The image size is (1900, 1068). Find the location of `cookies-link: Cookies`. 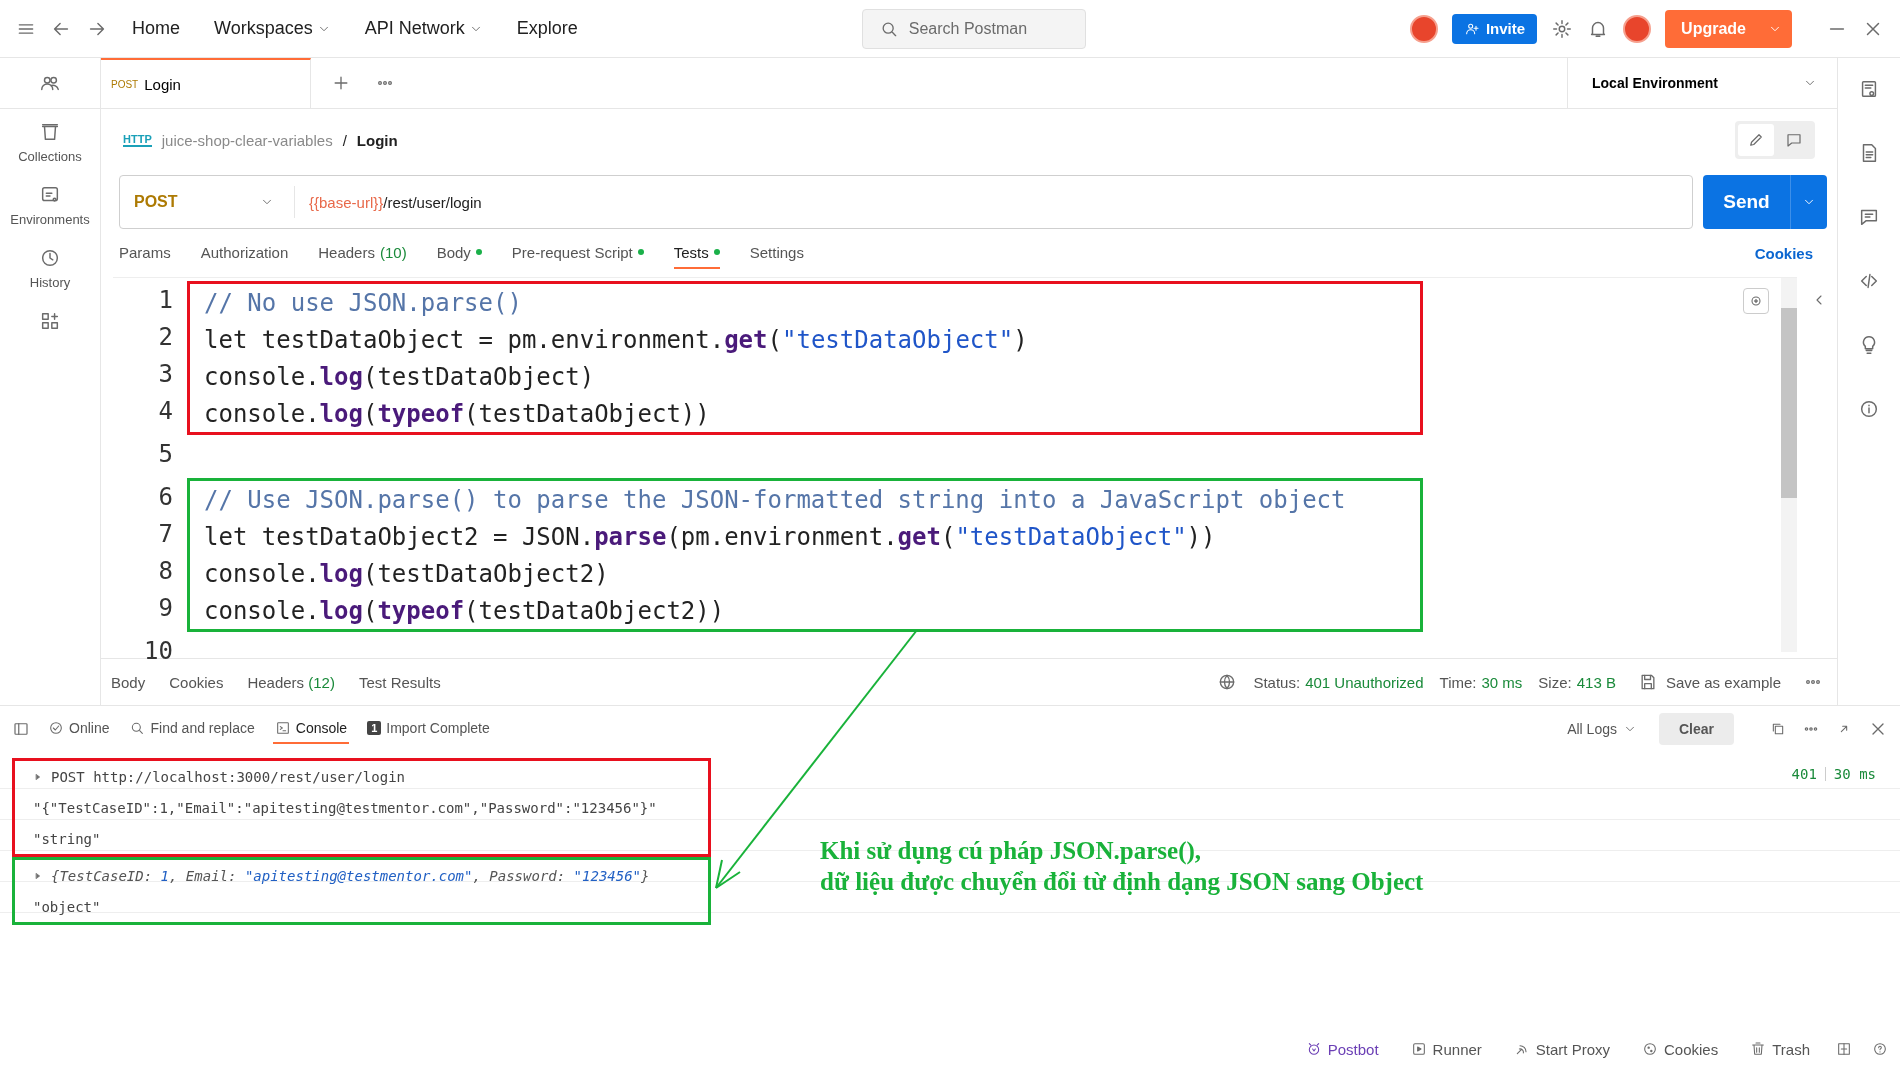

cookies-link: Cookies is located at coordinates (1783, 253).